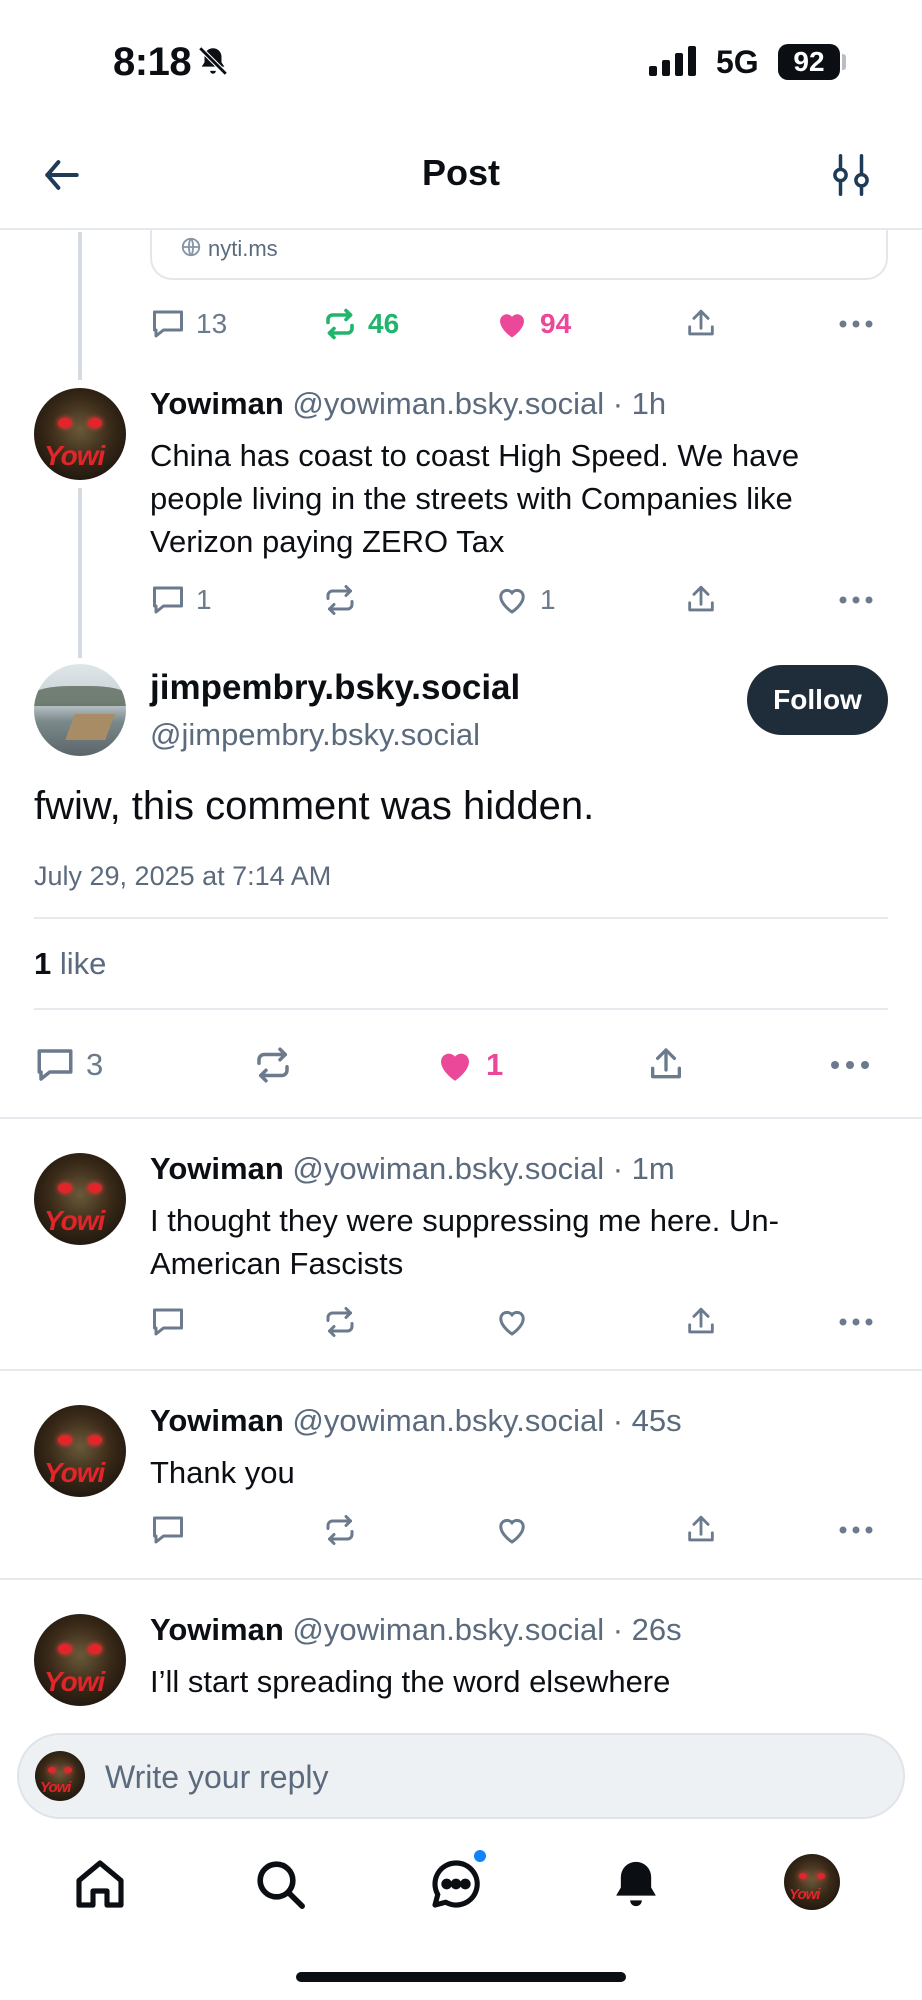 This screenshot has width=922, height=2000. What do you see at coordinates (639, 403) in the screenshot?
I see `post-time: · 1h` at bounding box center [639, 403].